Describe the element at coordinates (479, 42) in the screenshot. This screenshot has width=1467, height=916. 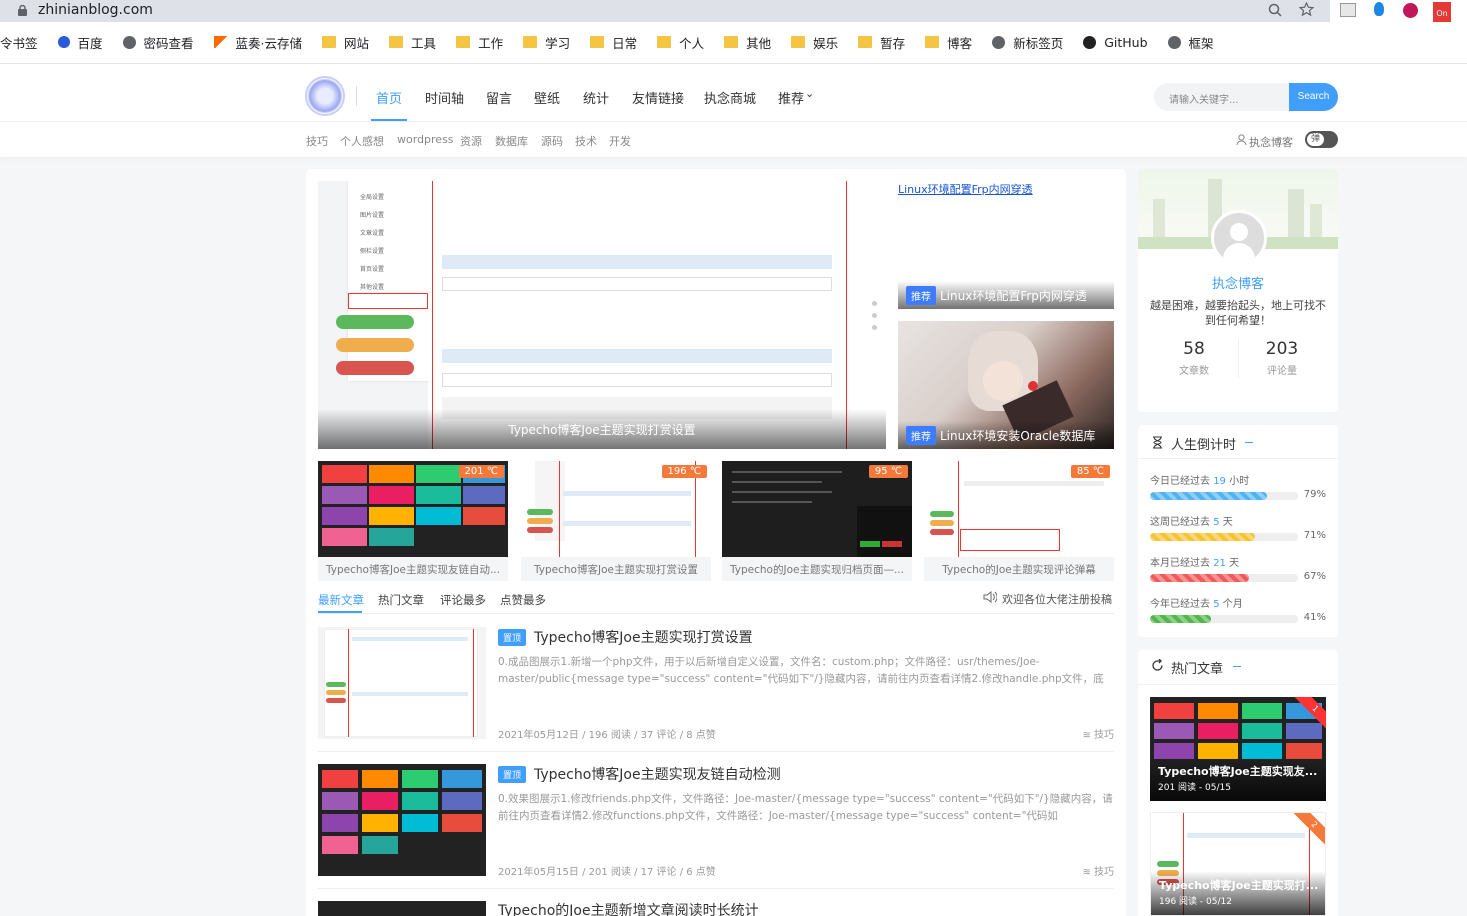
I see `bookmark-item: 工作` at that location.